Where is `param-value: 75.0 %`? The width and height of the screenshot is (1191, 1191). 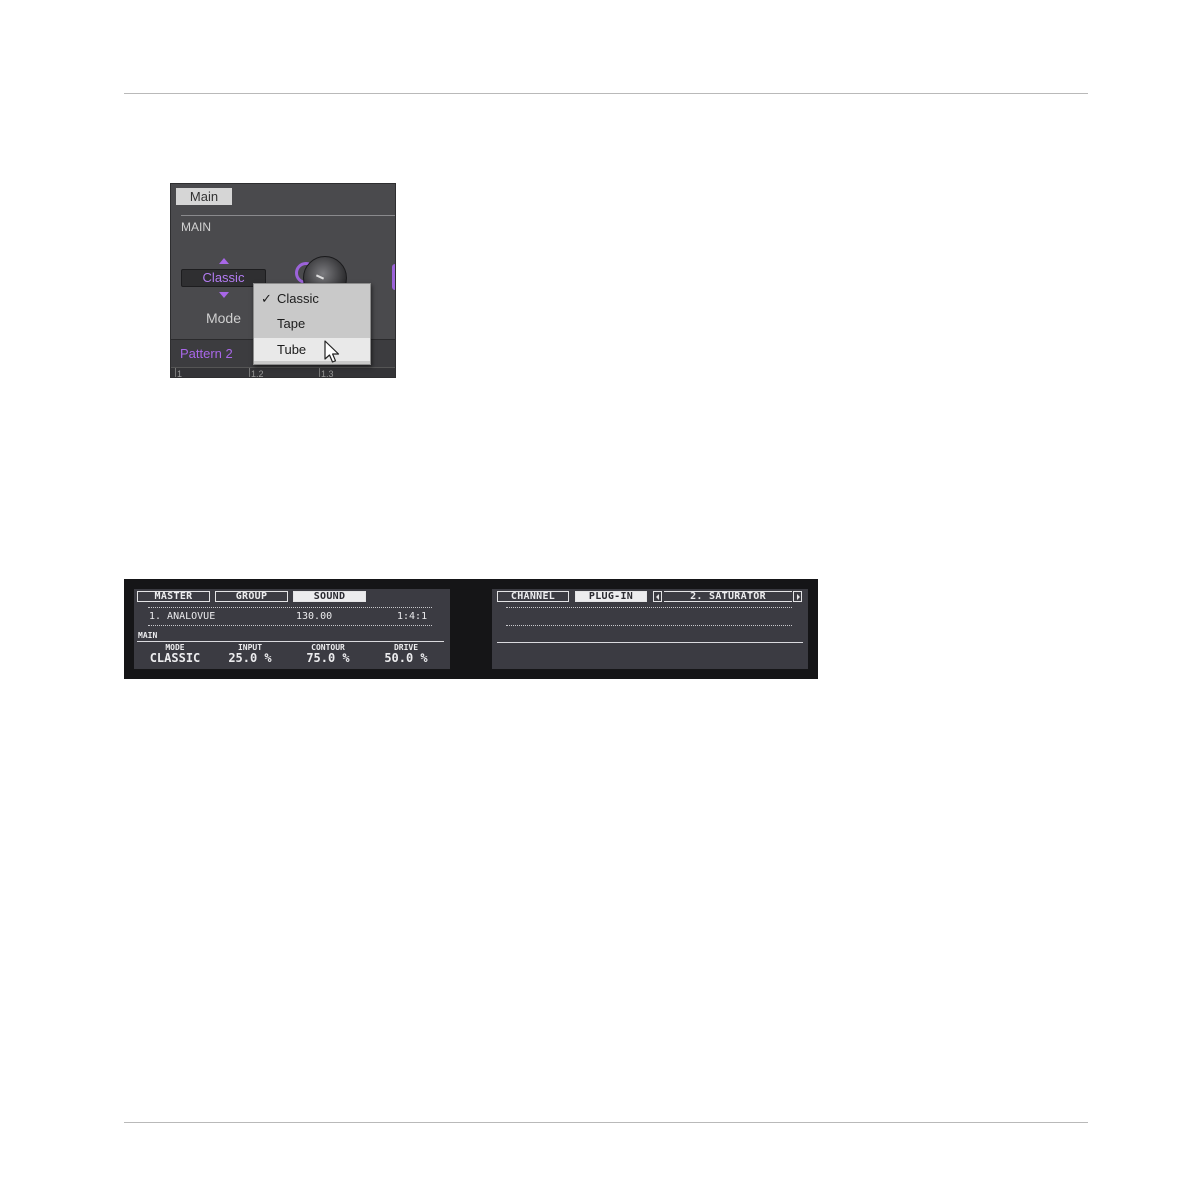
param-value: 75.0 % is located at coordinates (328, 658).